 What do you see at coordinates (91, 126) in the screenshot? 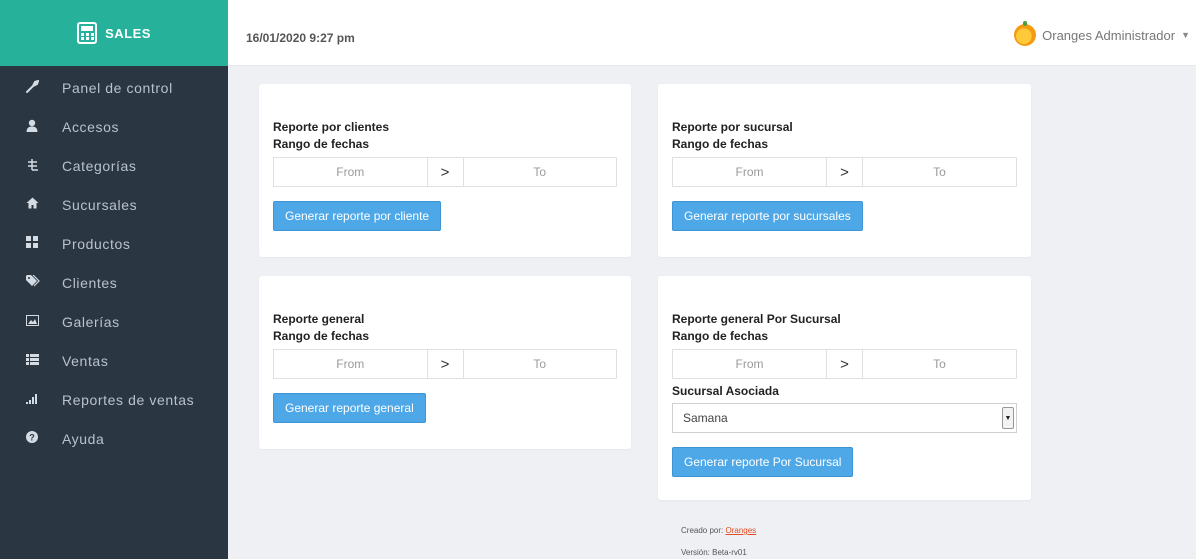
I see `sidebar-item-label: Accesos` at bounding box center [91, 126].